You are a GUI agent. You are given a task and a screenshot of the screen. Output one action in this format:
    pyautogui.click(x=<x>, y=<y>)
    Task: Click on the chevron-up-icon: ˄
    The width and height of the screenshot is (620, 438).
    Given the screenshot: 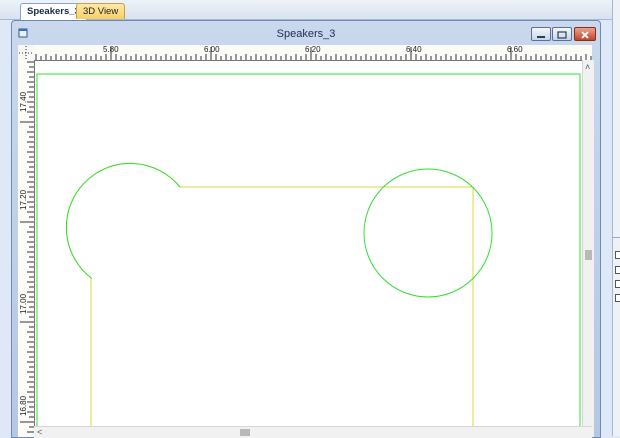 What is the action you would take?
    pyautogui.click(x=587, y=67)
    